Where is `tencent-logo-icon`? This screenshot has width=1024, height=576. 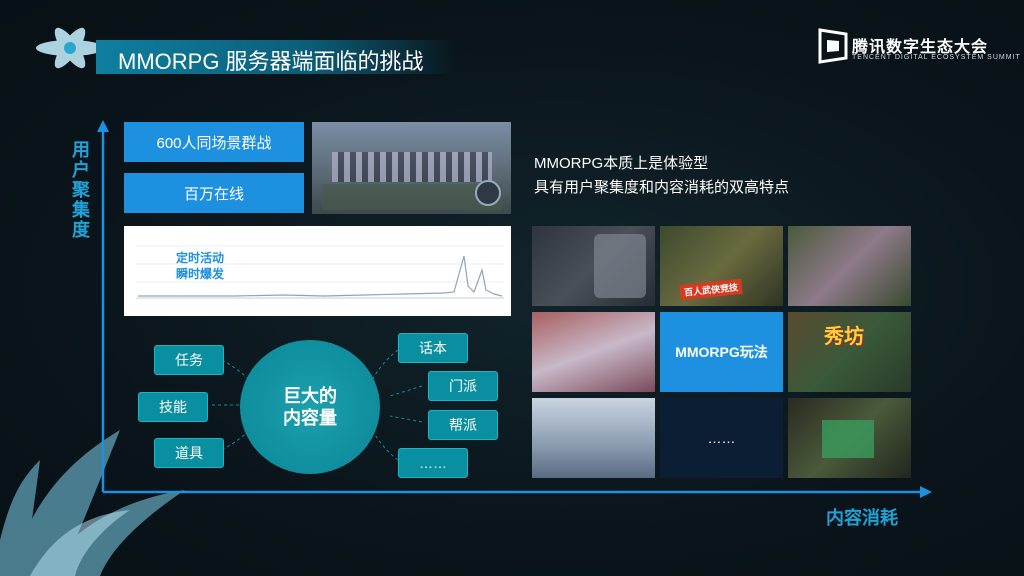
tencent-logo-icon is located at coordinates (833, 46).